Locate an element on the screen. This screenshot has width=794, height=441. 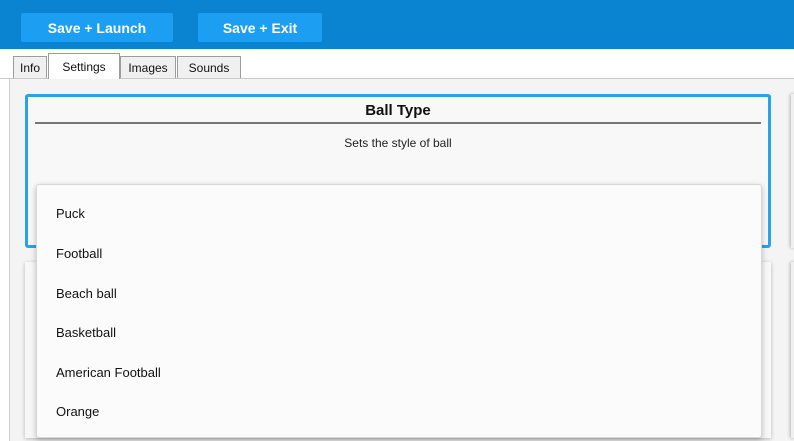
tab-info: Info is located at coordinates (30, 67).